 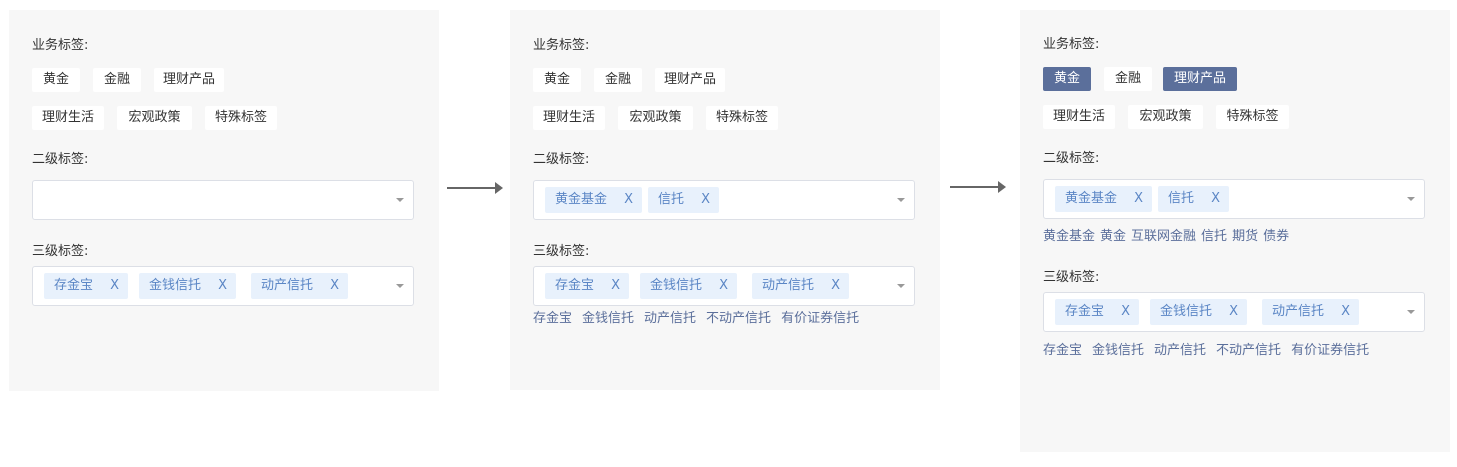 I want to click on option-item: 黄金基金, so click(x=1069, y=236).